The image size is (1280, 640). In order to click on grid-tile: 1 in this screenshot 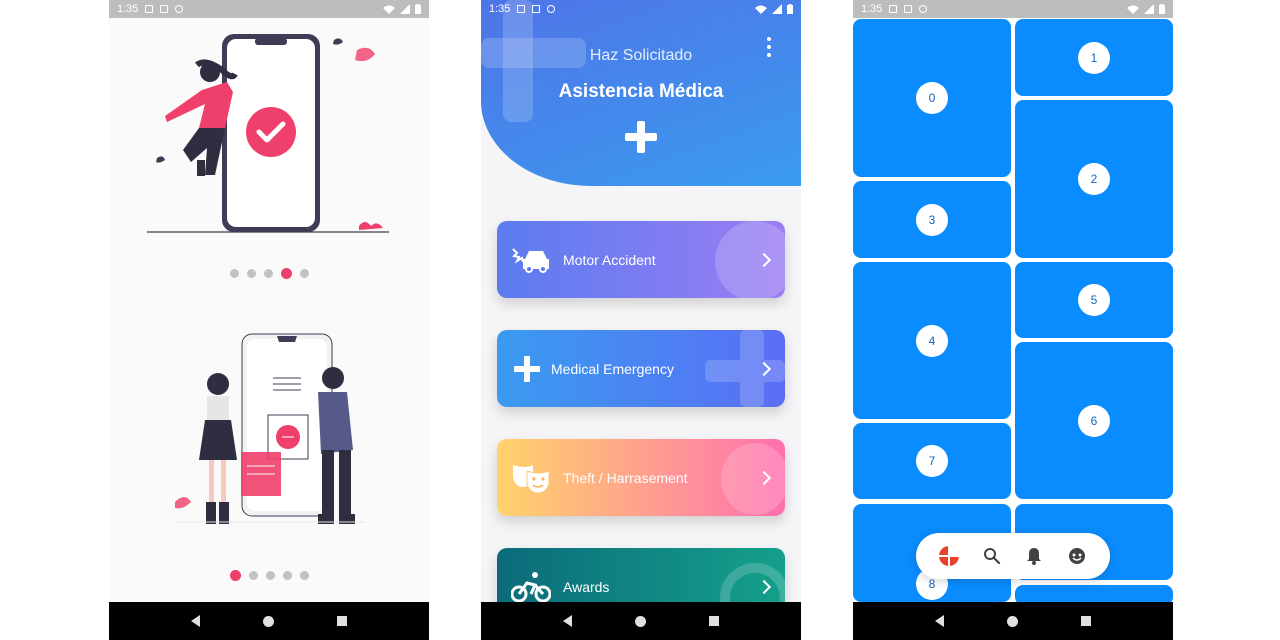, I will do `click(1094, 57)`.